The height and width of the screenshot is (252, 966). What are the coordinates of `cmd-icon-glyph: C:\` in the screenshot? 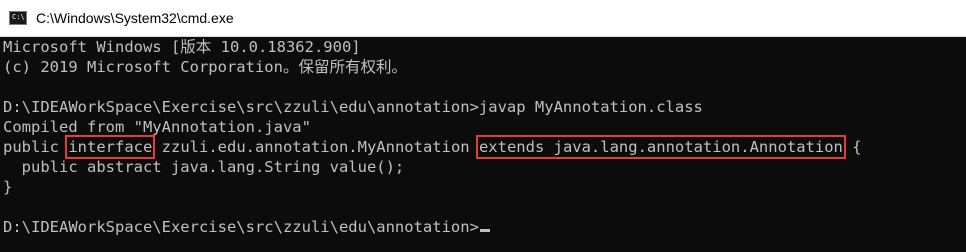 It's located at (18, 17).